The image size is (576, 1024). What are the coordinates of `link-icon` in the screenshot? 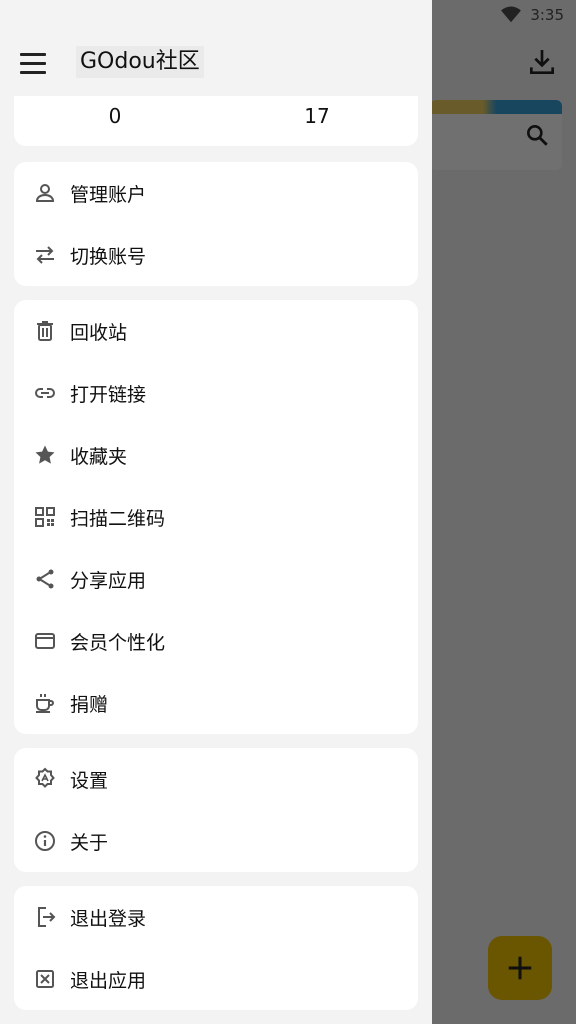 It's located at (45, 393).